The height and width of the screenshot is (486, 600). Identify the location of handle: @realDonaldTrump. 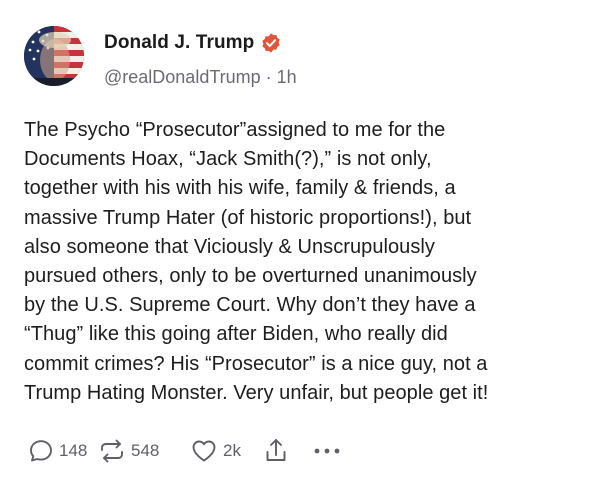
(182, 77).